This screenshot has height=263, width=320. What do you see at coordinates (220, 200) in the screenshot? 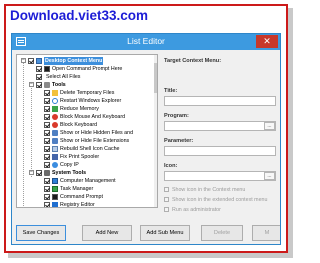
I see `option-label: Show icon in the extended context menu` at bounding box center [220, 200].